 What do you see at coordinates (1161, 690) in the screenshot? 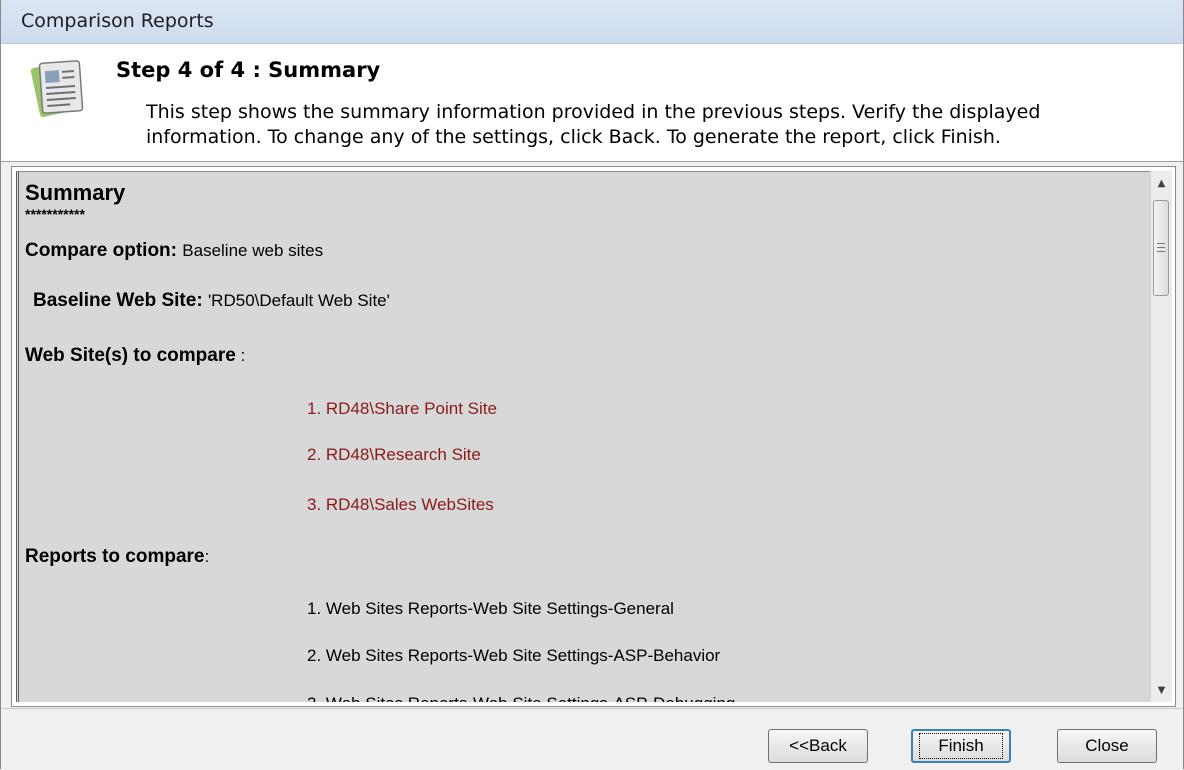
I see `scroll-down-arrow-icon: ▼` at bounding box center [1161, 690].